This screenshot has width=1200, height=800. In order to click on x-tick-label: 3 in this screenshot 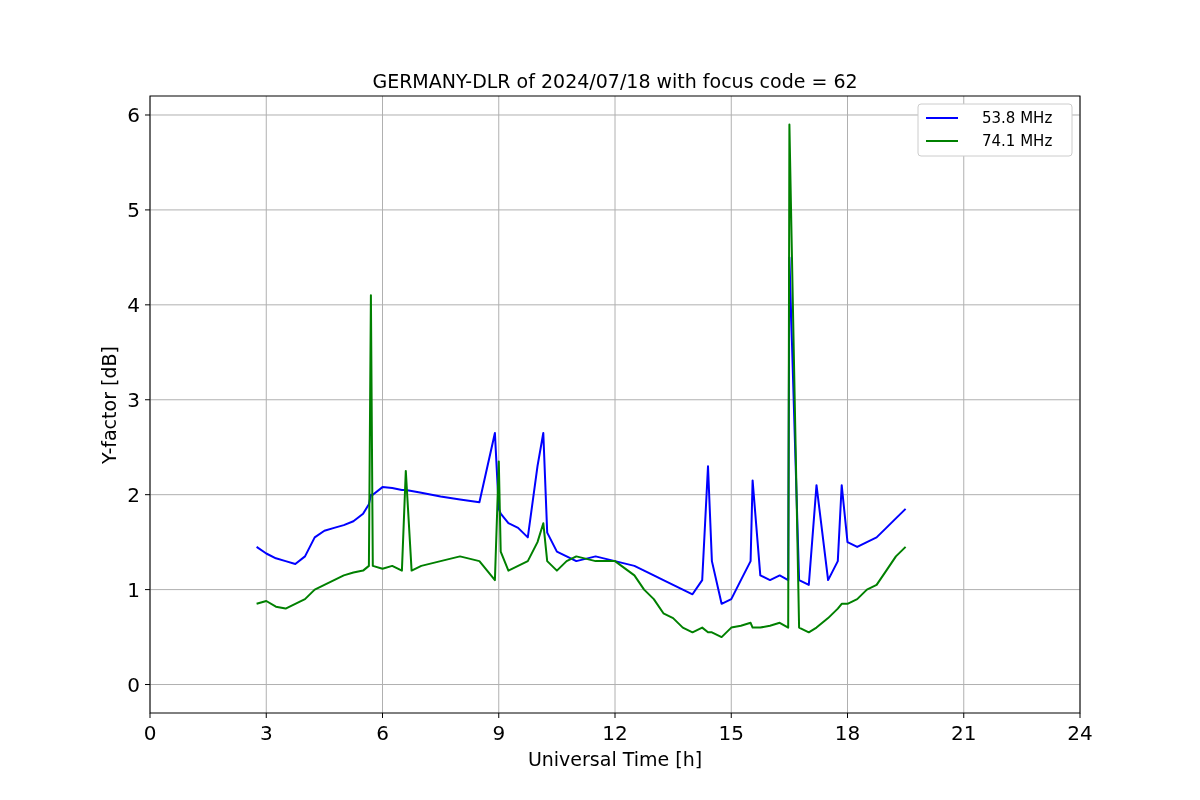, I will do `click(266, 733)`.